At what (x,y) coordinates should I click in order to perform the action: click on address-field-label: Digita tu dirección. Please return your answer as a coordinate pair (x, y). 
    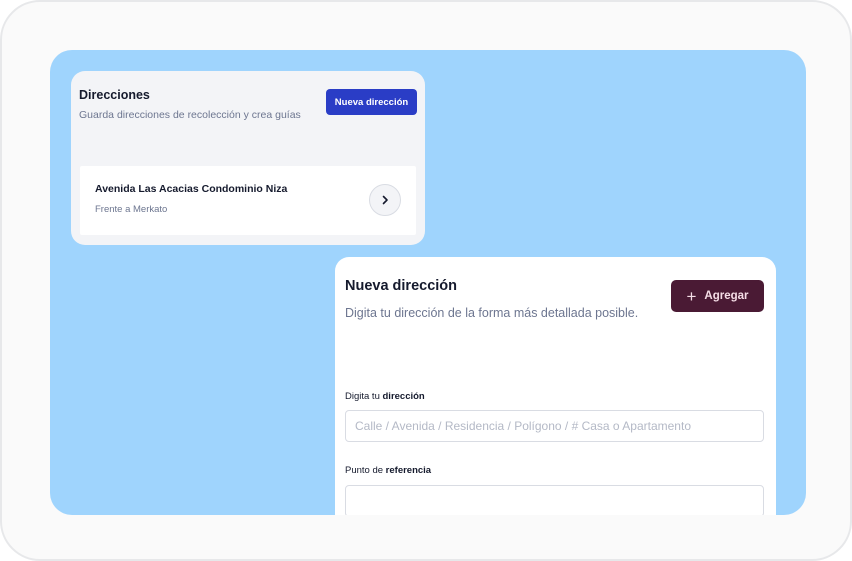
    Looking at the image, I should click on (385, 396).